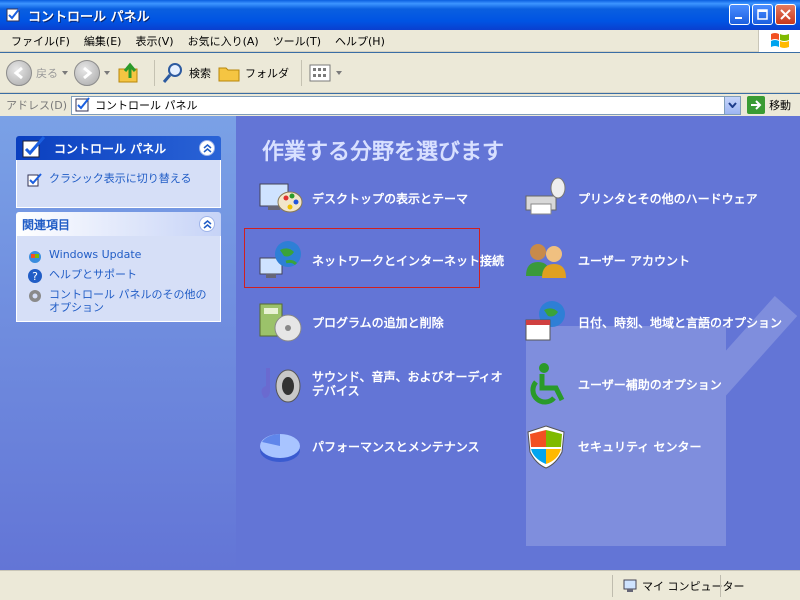 This screenshot has width=800, height=600. What do you see at coordinates (146, 105) in the screenshot?
I see `address-value: コントロール パネル` at bounding box center [146, 105].